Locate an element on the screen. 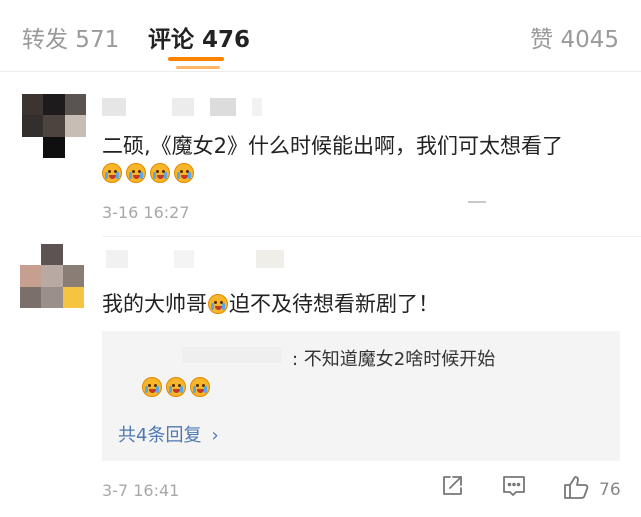 The image size is (641, 517). tab-comments: 评论 476 is located at coordinates (199, 37).